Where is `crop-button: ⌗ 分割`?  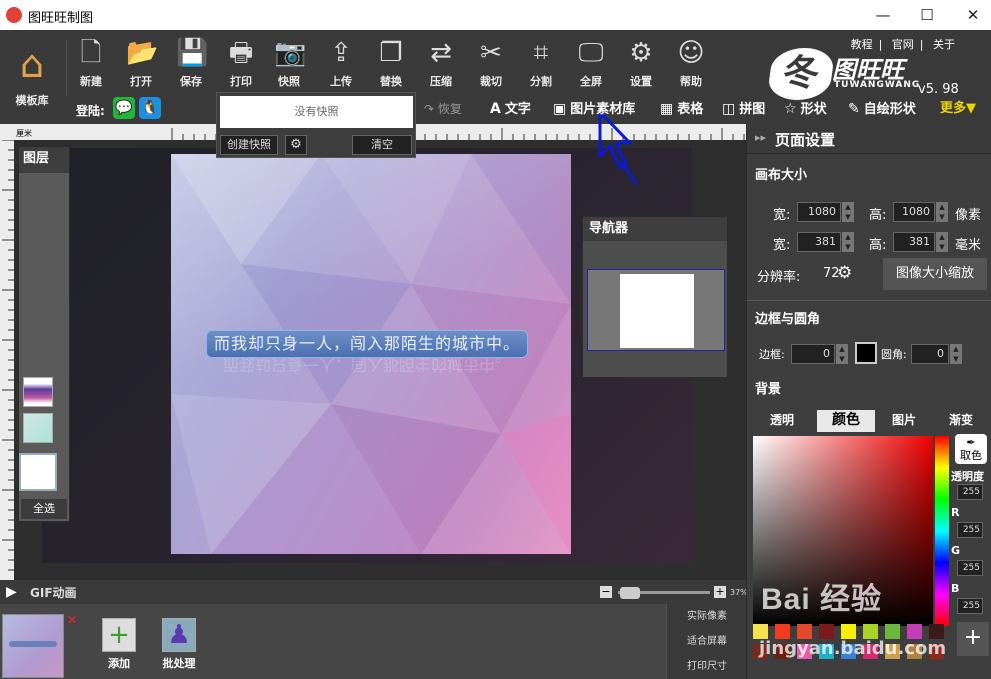
crop-button: ⌗ 分割 is located at coordinates (541, 68).